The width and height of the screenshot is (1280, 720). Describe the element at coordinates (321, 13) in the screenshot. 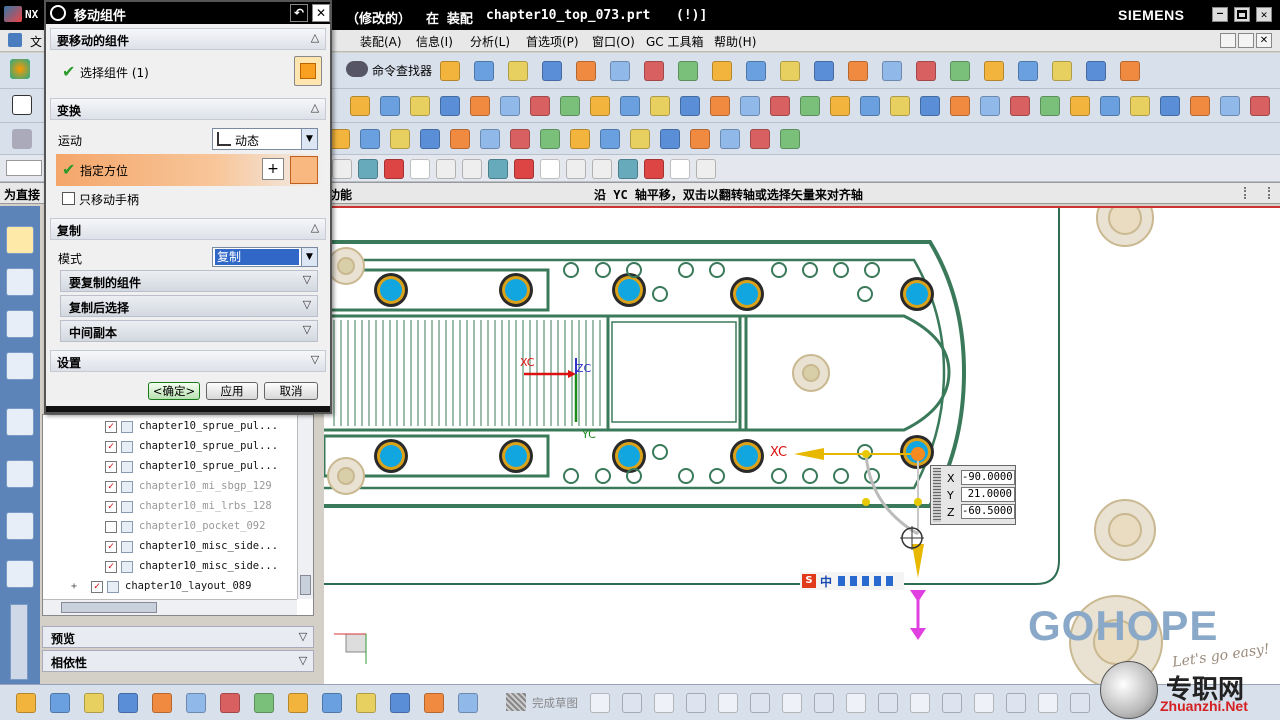

I see `dialog-close-button: ✕` at that location.